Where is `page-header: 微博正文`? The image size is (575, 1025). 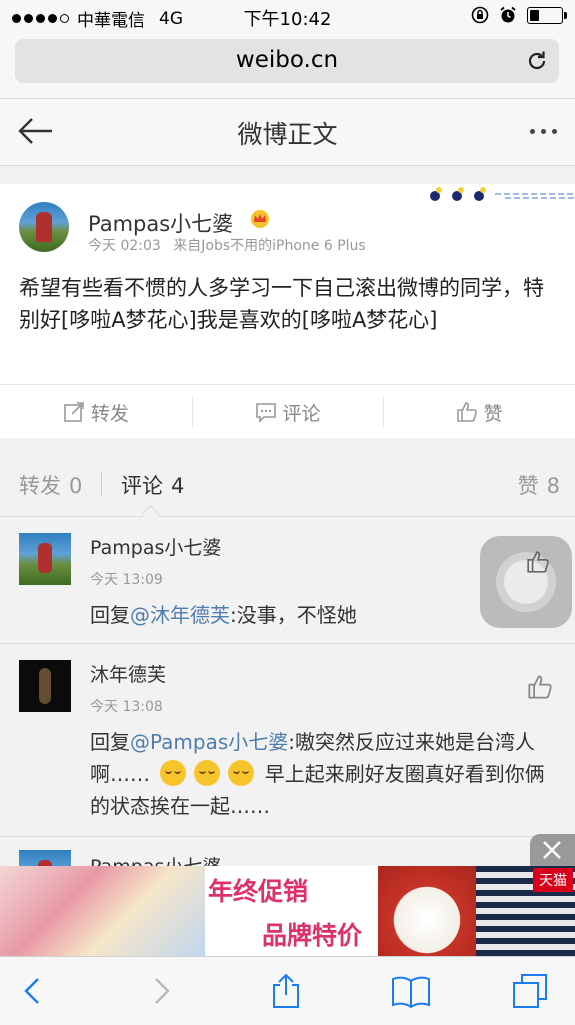
page-header: 微博正文 is located at coordinates (287, 132).